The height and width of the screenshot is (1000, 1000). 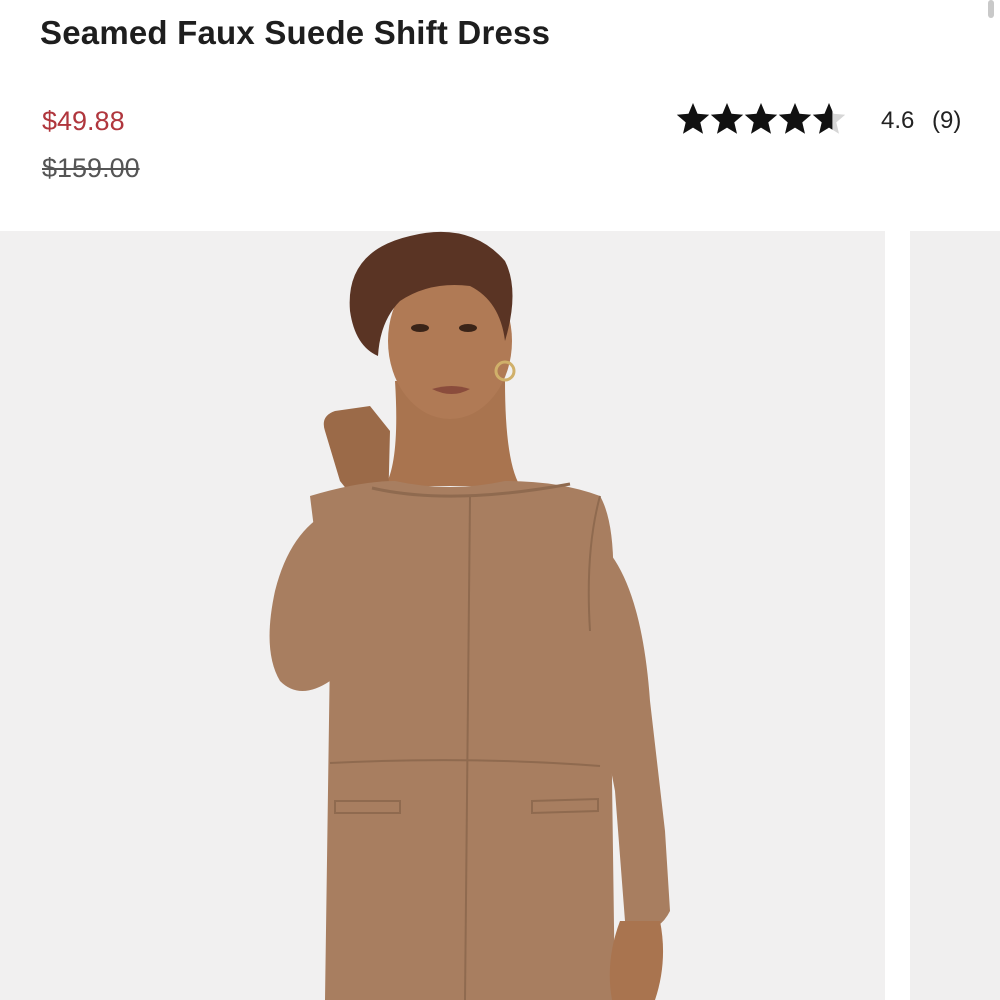 What do you see at coordinates (91, 168) in the screenshot?
I see `original-price: $159.00` at bounding box center [91, 168].